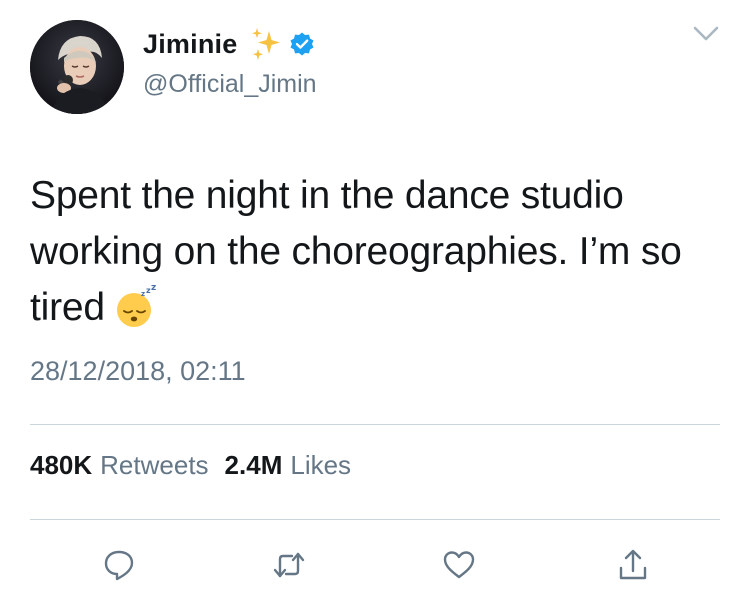 The image size is (750, 605). What do you see at coordinates (154, 465) in the screenshot?
I see `retweets-label: Retweets` at bounding box center [154, 465].